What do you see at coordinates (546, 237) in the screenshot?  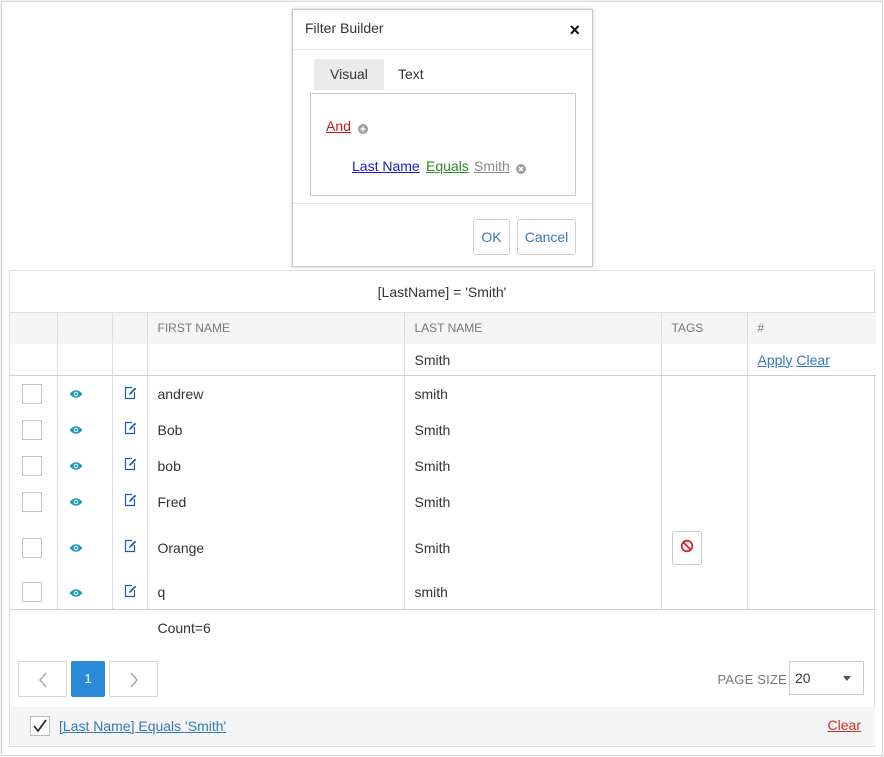 I see `cancel-button: Cancel` at bounding box center [546, 237].